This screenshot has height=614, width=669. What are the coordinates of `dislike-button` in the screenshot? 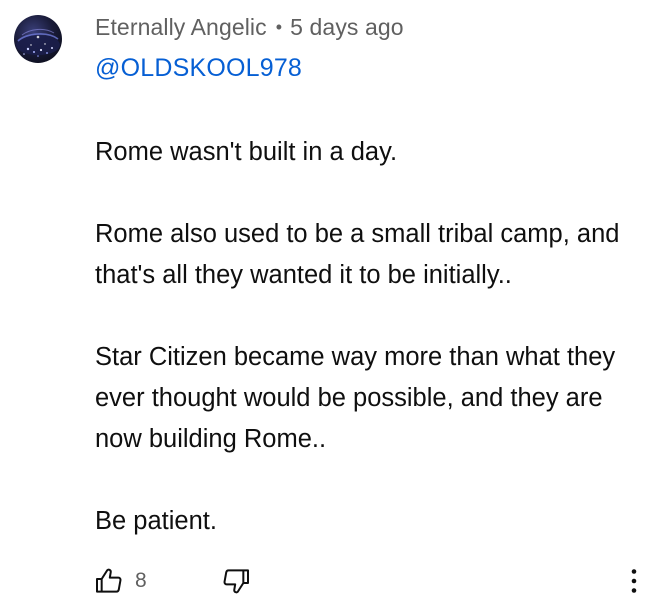 It's located at (236, 581).